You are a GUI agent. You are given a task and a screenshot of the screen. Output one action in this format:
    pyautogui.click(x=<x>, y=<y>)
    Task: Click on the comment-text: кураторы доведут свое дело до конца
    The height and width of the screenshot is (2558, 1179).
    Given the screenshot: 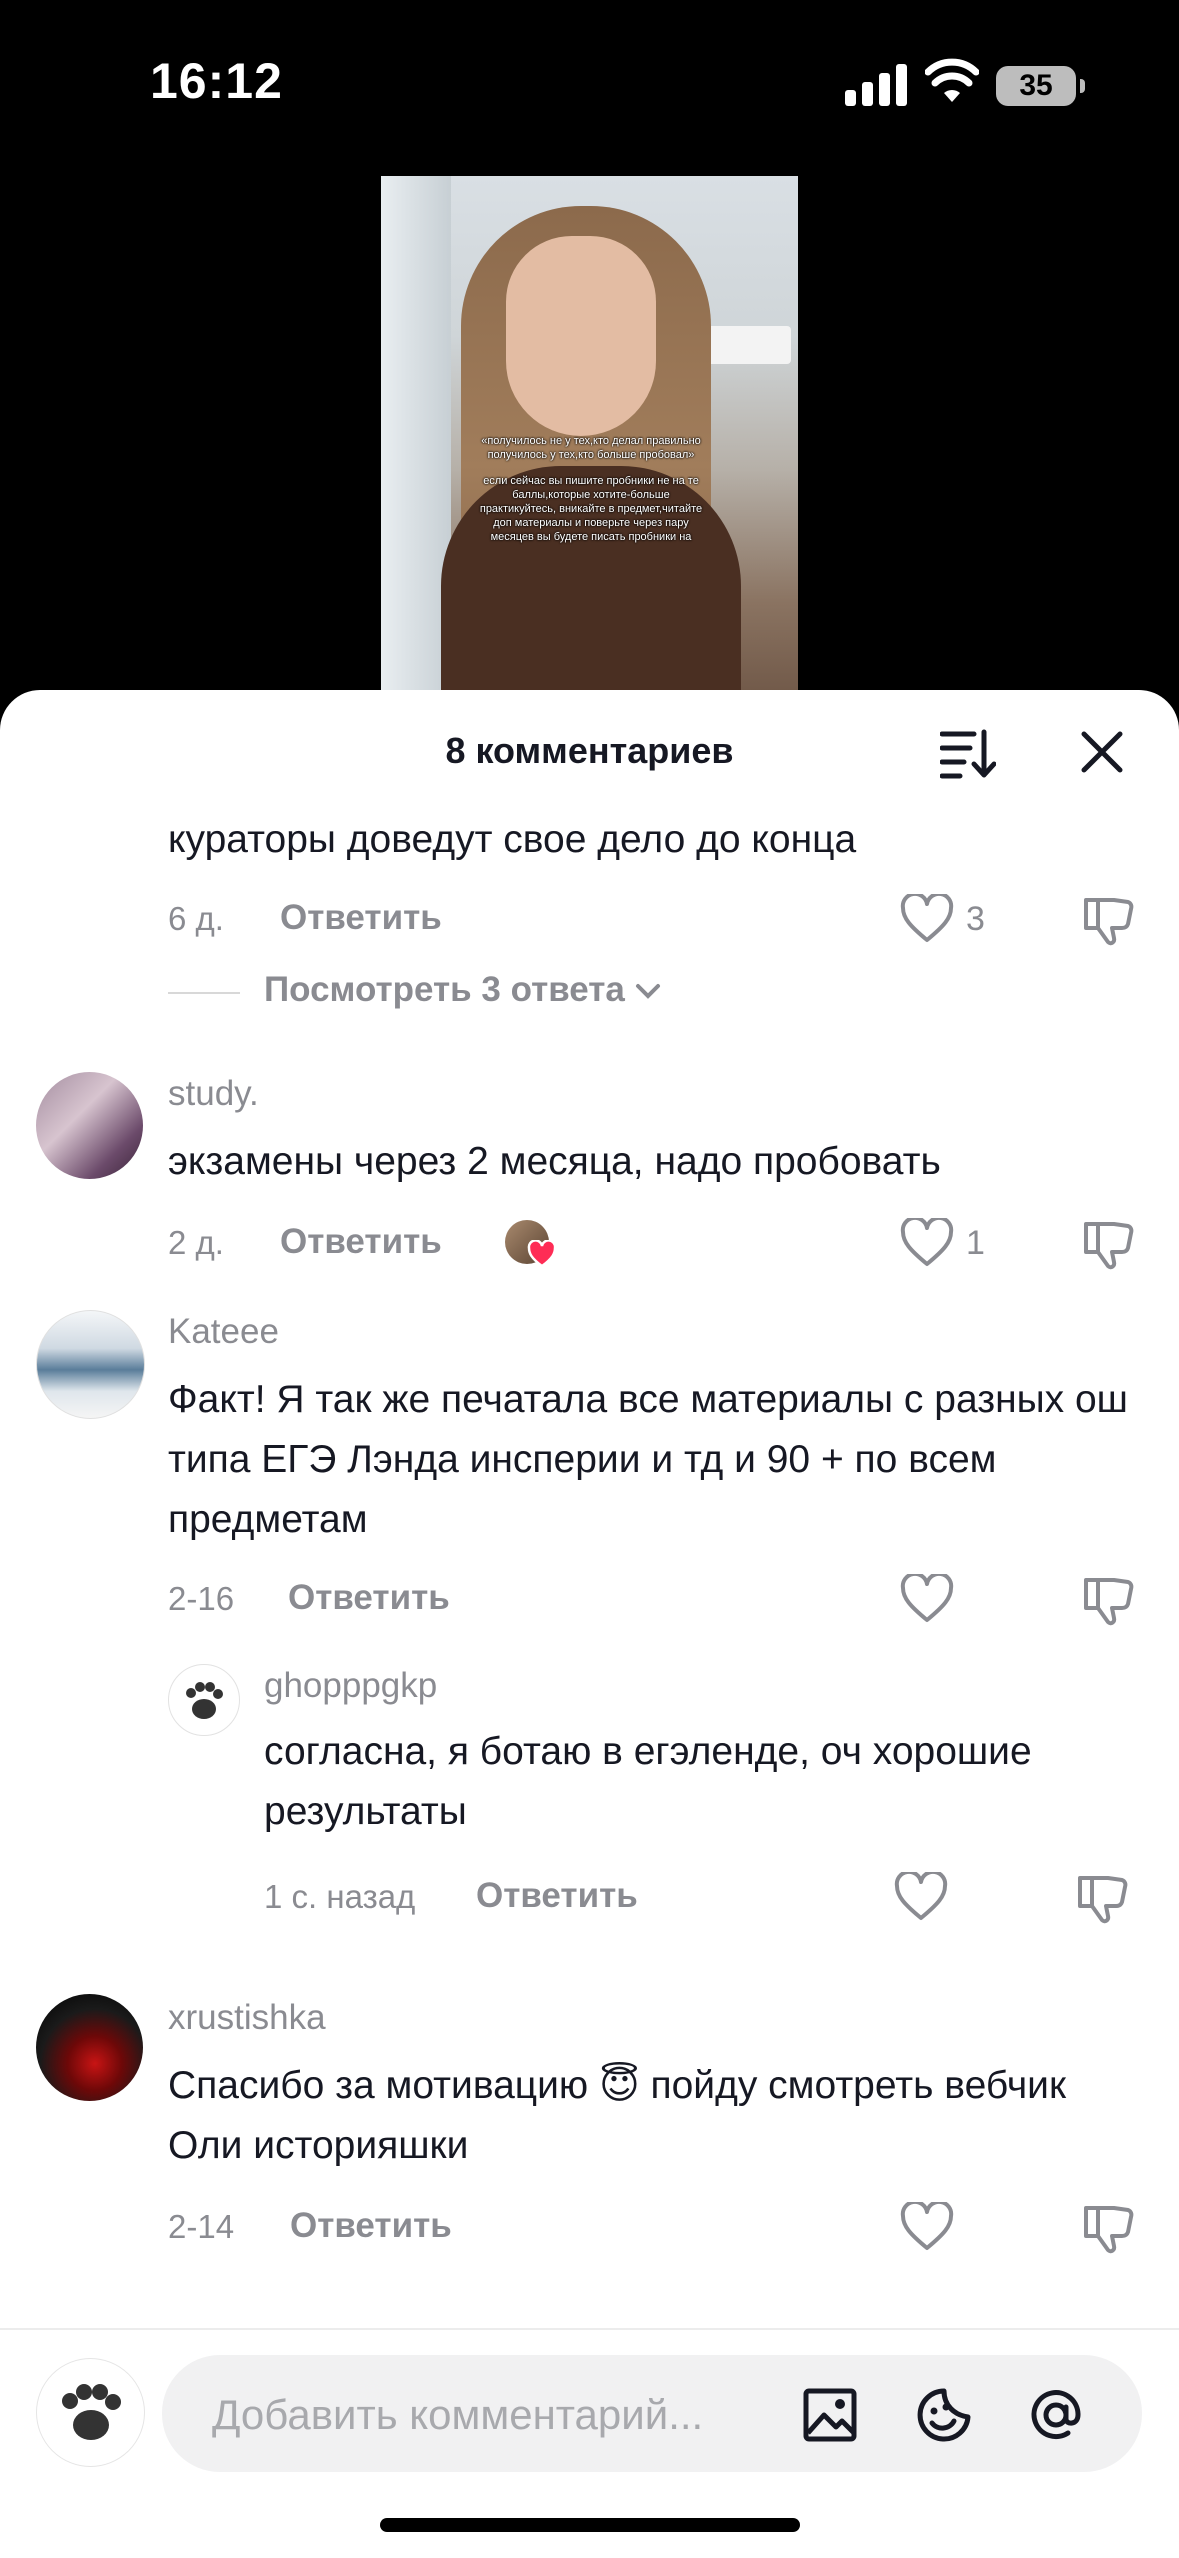 What is the action you would take?
    pyautogui.click(x=512, y=839)
    